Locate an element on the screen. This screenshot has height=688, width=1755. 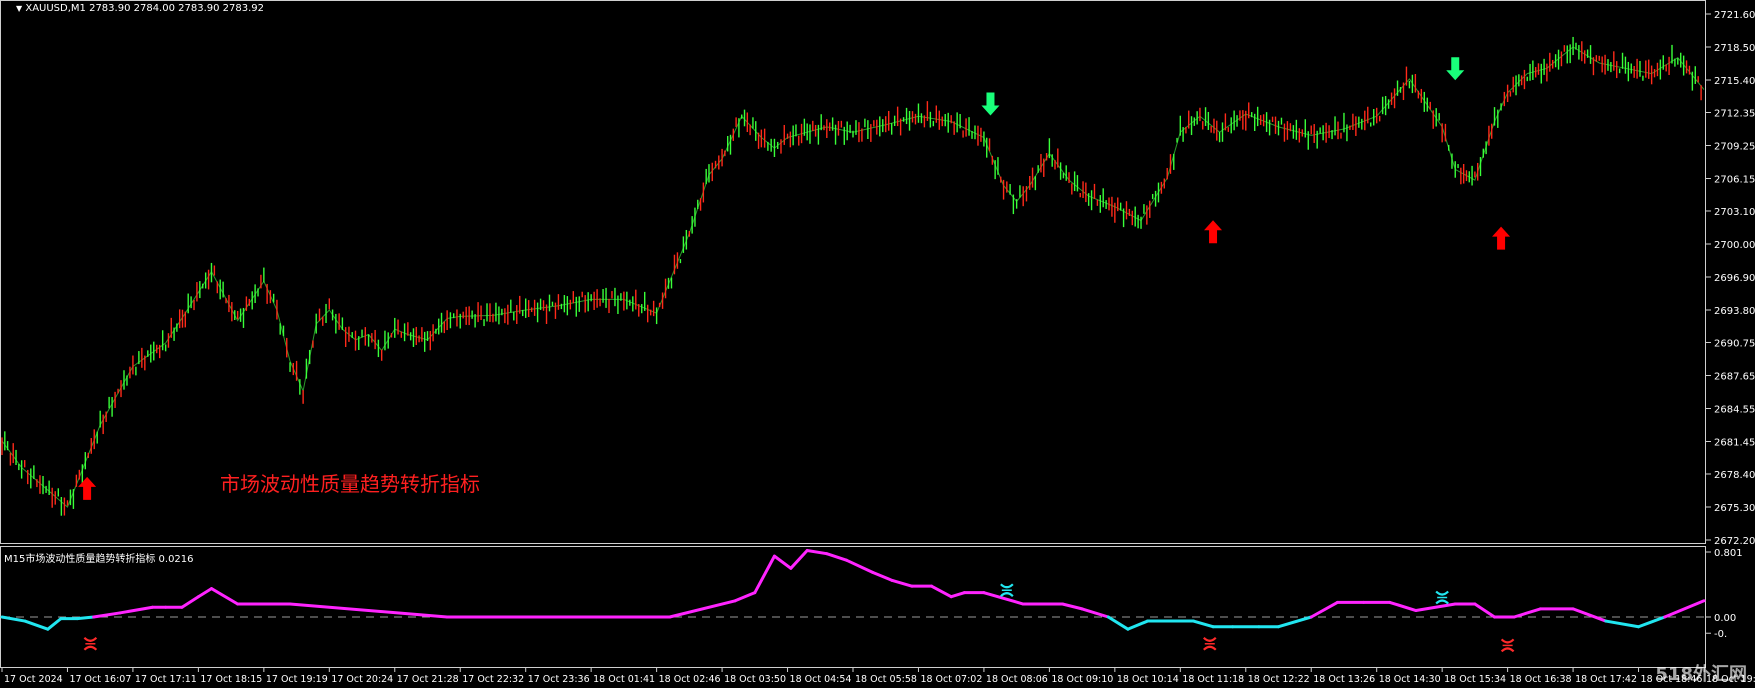
y-tick-label: 2687.65 is located at coordinates (1734, 376).